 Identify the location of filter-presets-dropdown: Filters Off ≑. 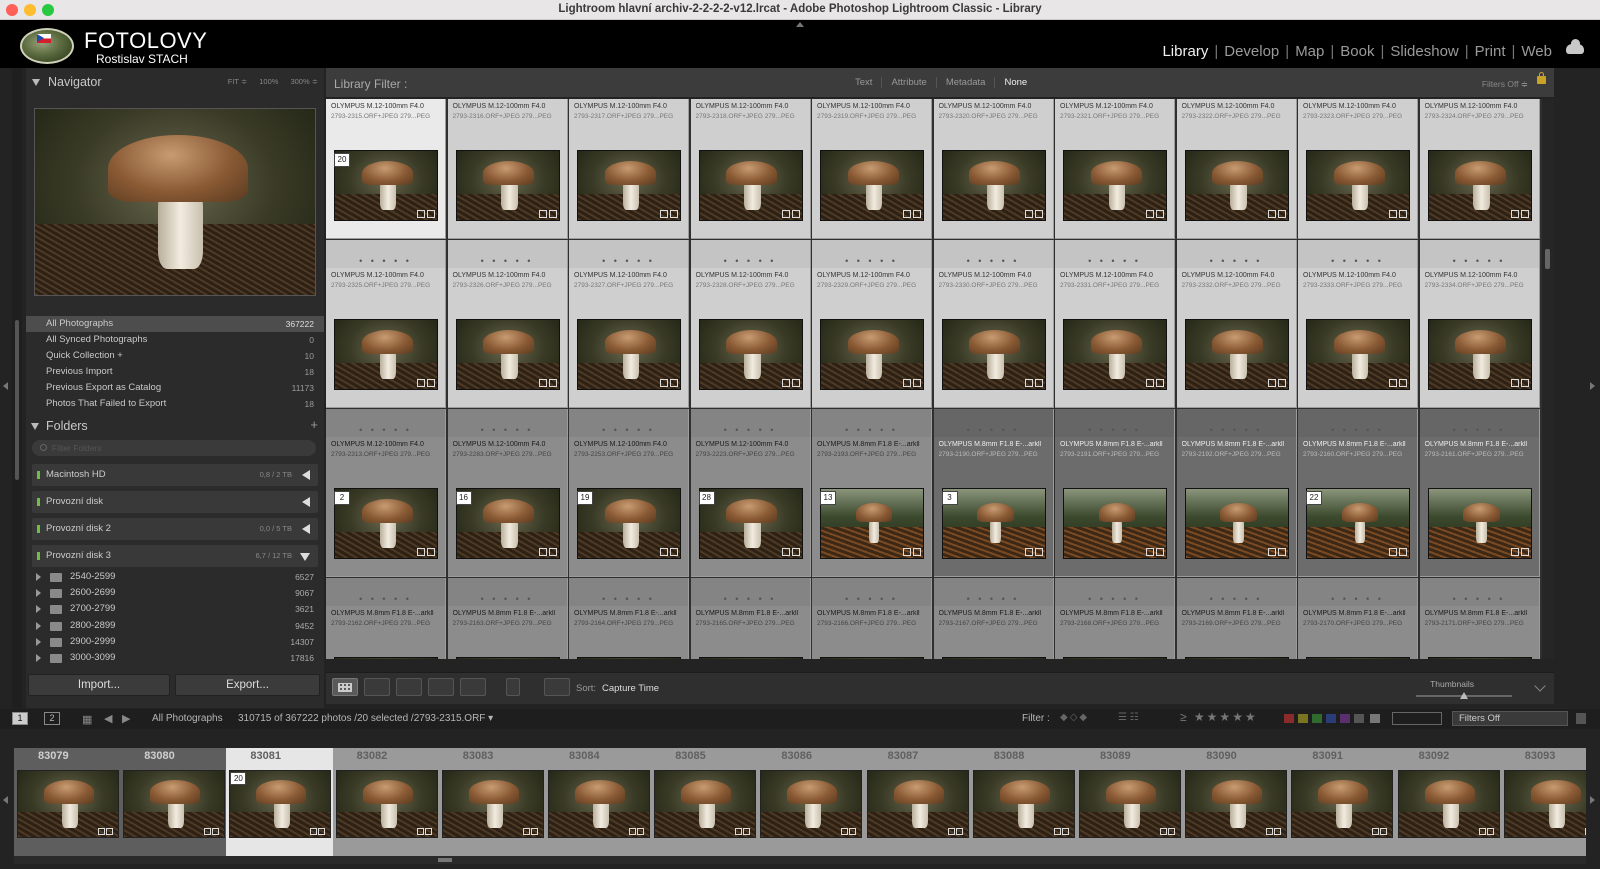
(1505, 84).